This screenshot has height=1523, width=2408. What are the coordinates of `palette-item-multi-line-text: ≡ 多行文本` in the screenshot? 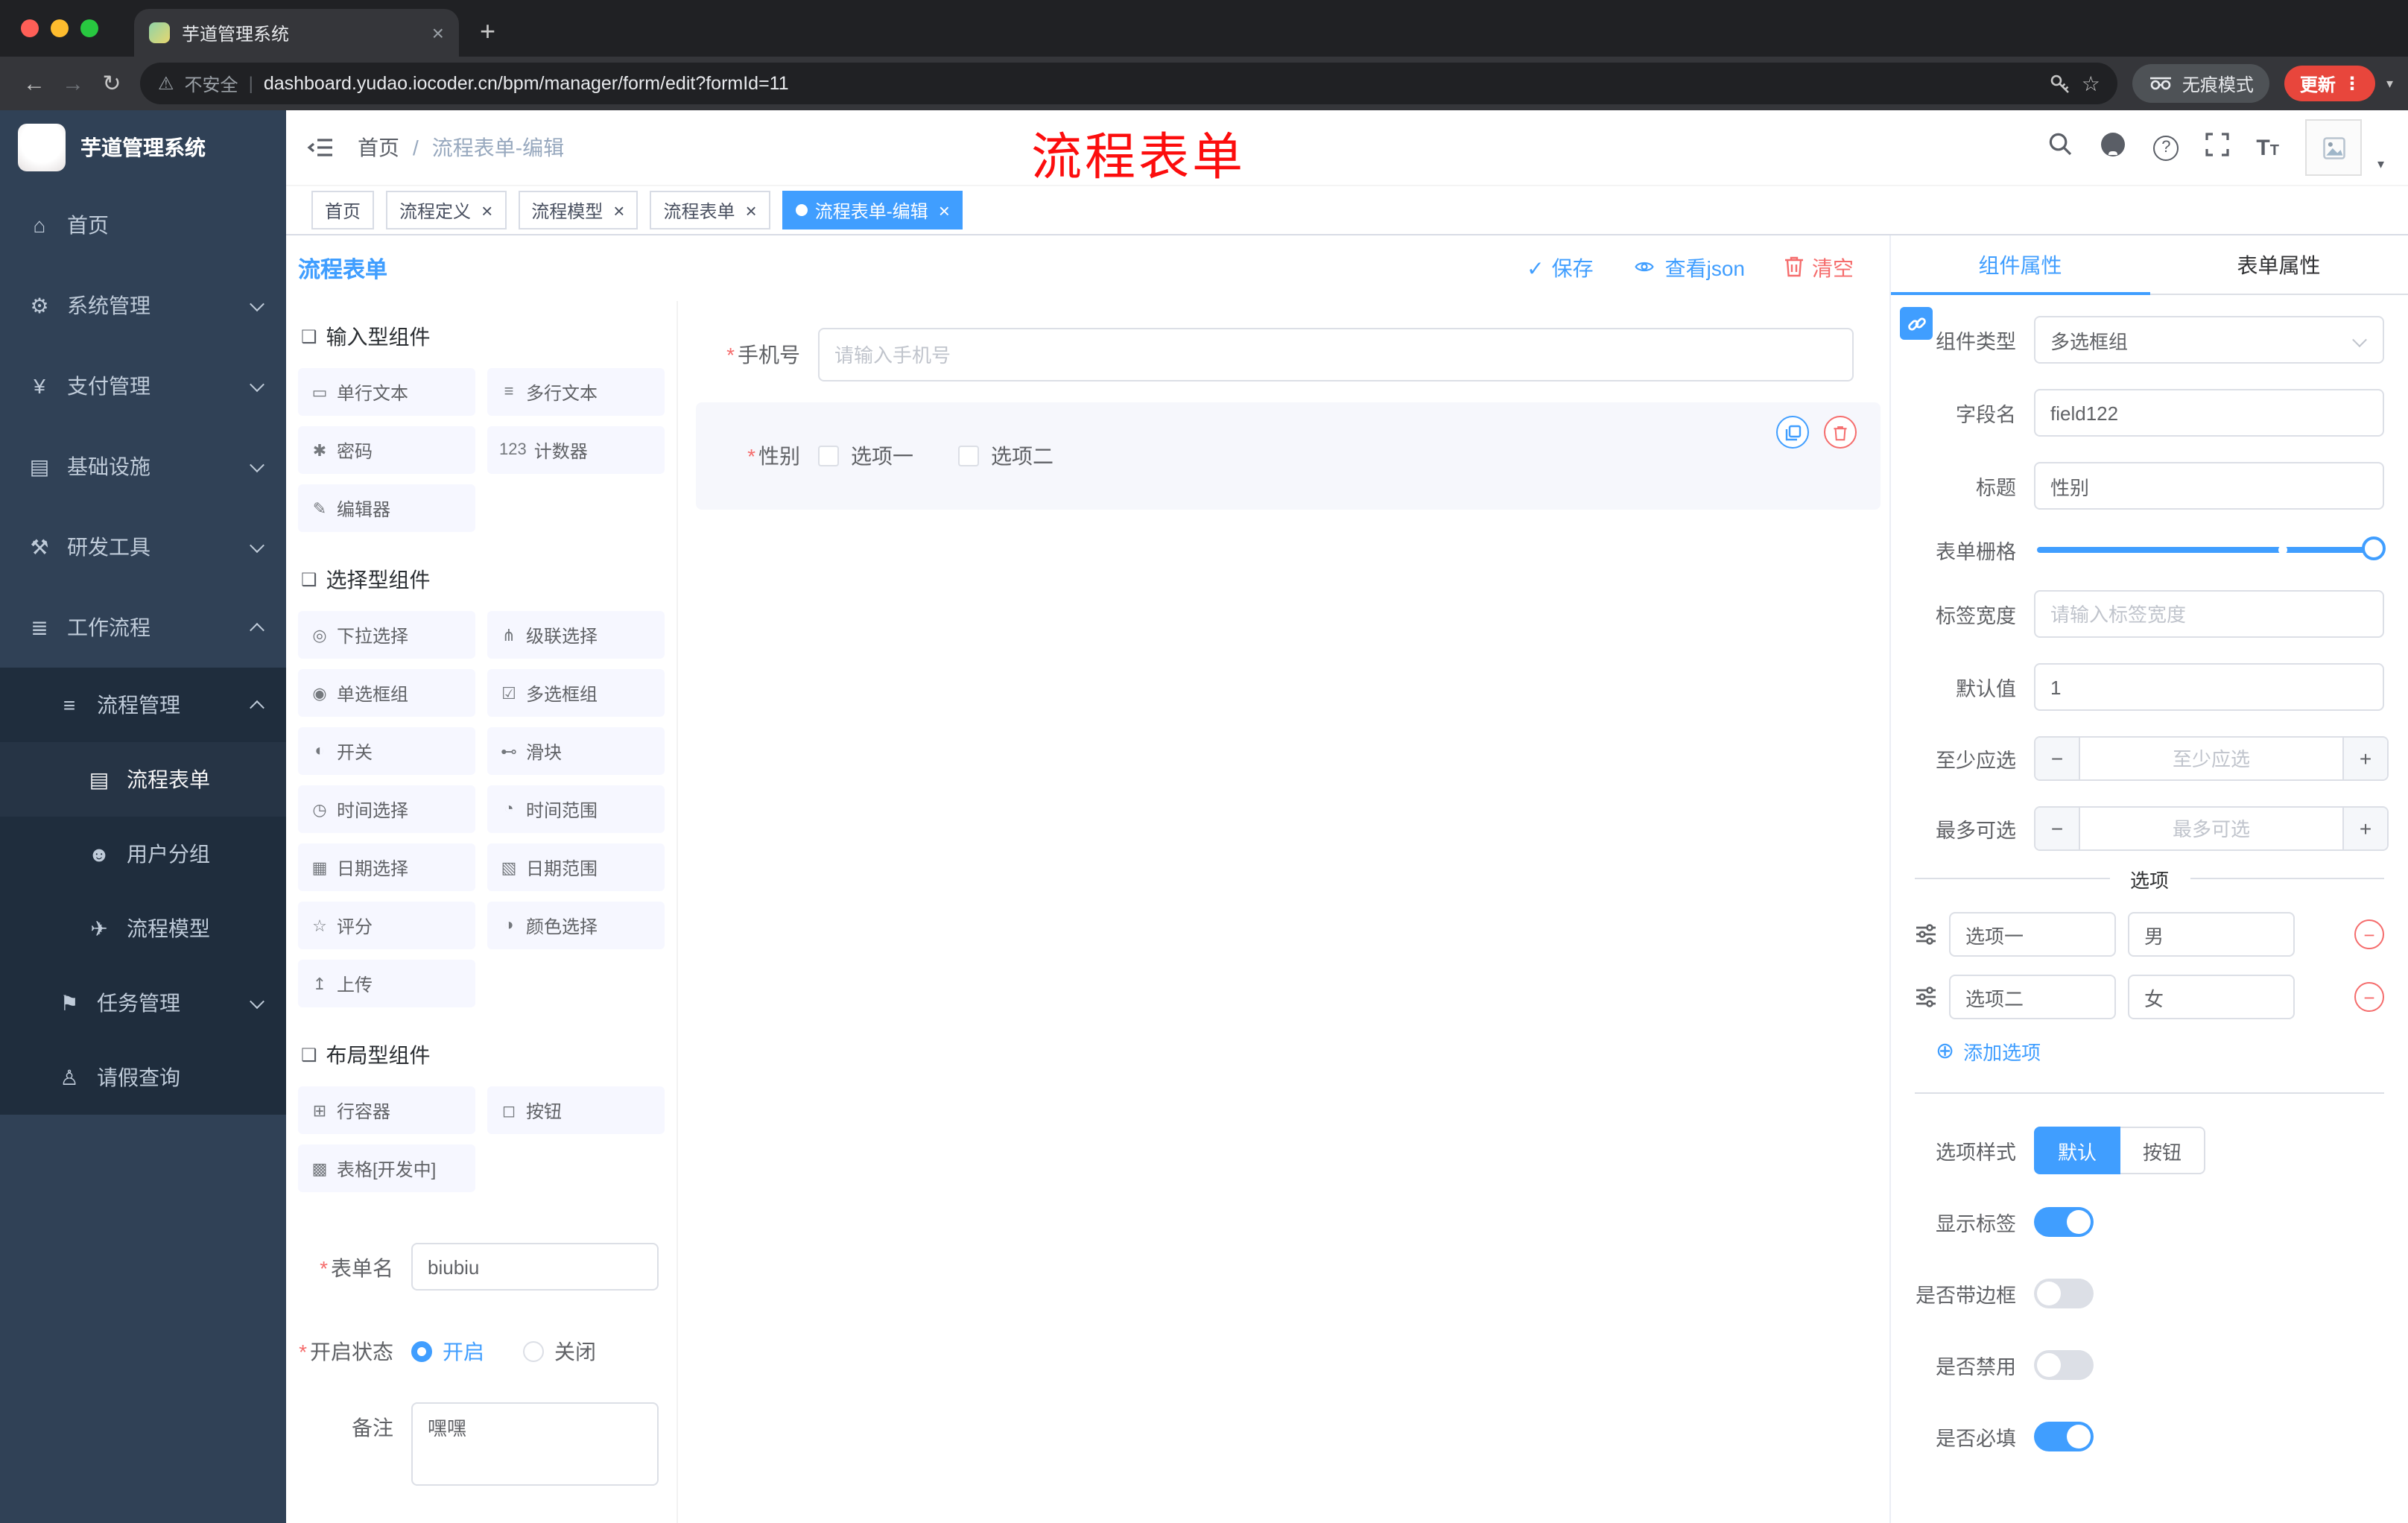 It's located at (576, 392).